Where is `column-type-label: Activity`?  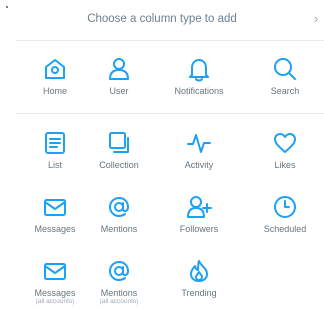 column-type-label: Activity is located at coordinates (199, 165).